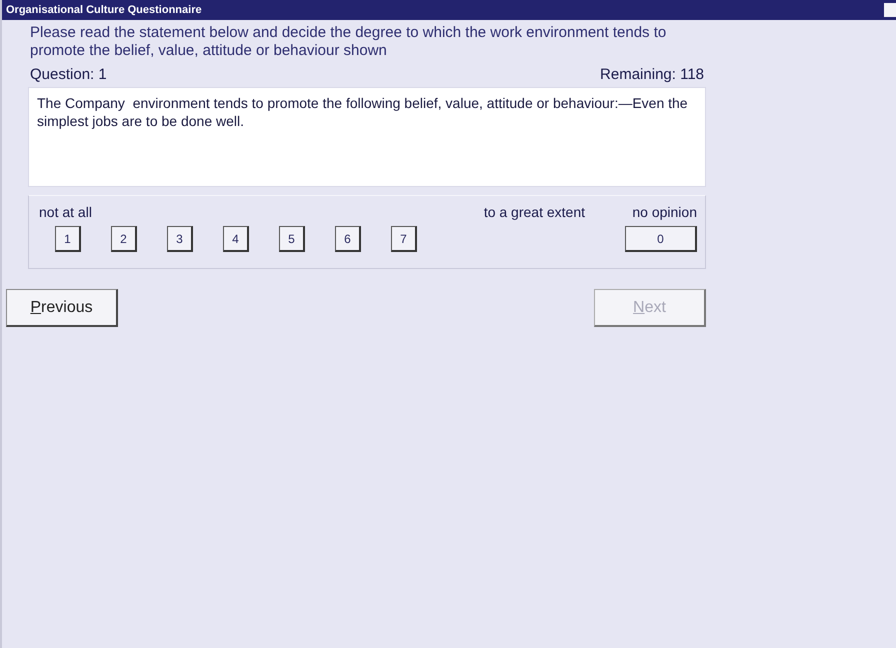 The height and width of the screenshot is (648, 896). I want to click on rating-button: 7, so click(404, 239).